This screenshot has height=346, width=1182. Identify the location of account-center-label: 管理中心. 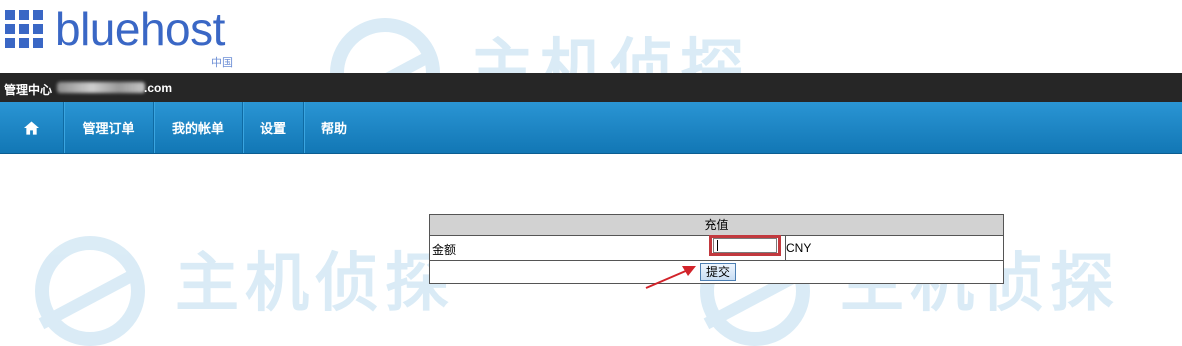
(28, 90).